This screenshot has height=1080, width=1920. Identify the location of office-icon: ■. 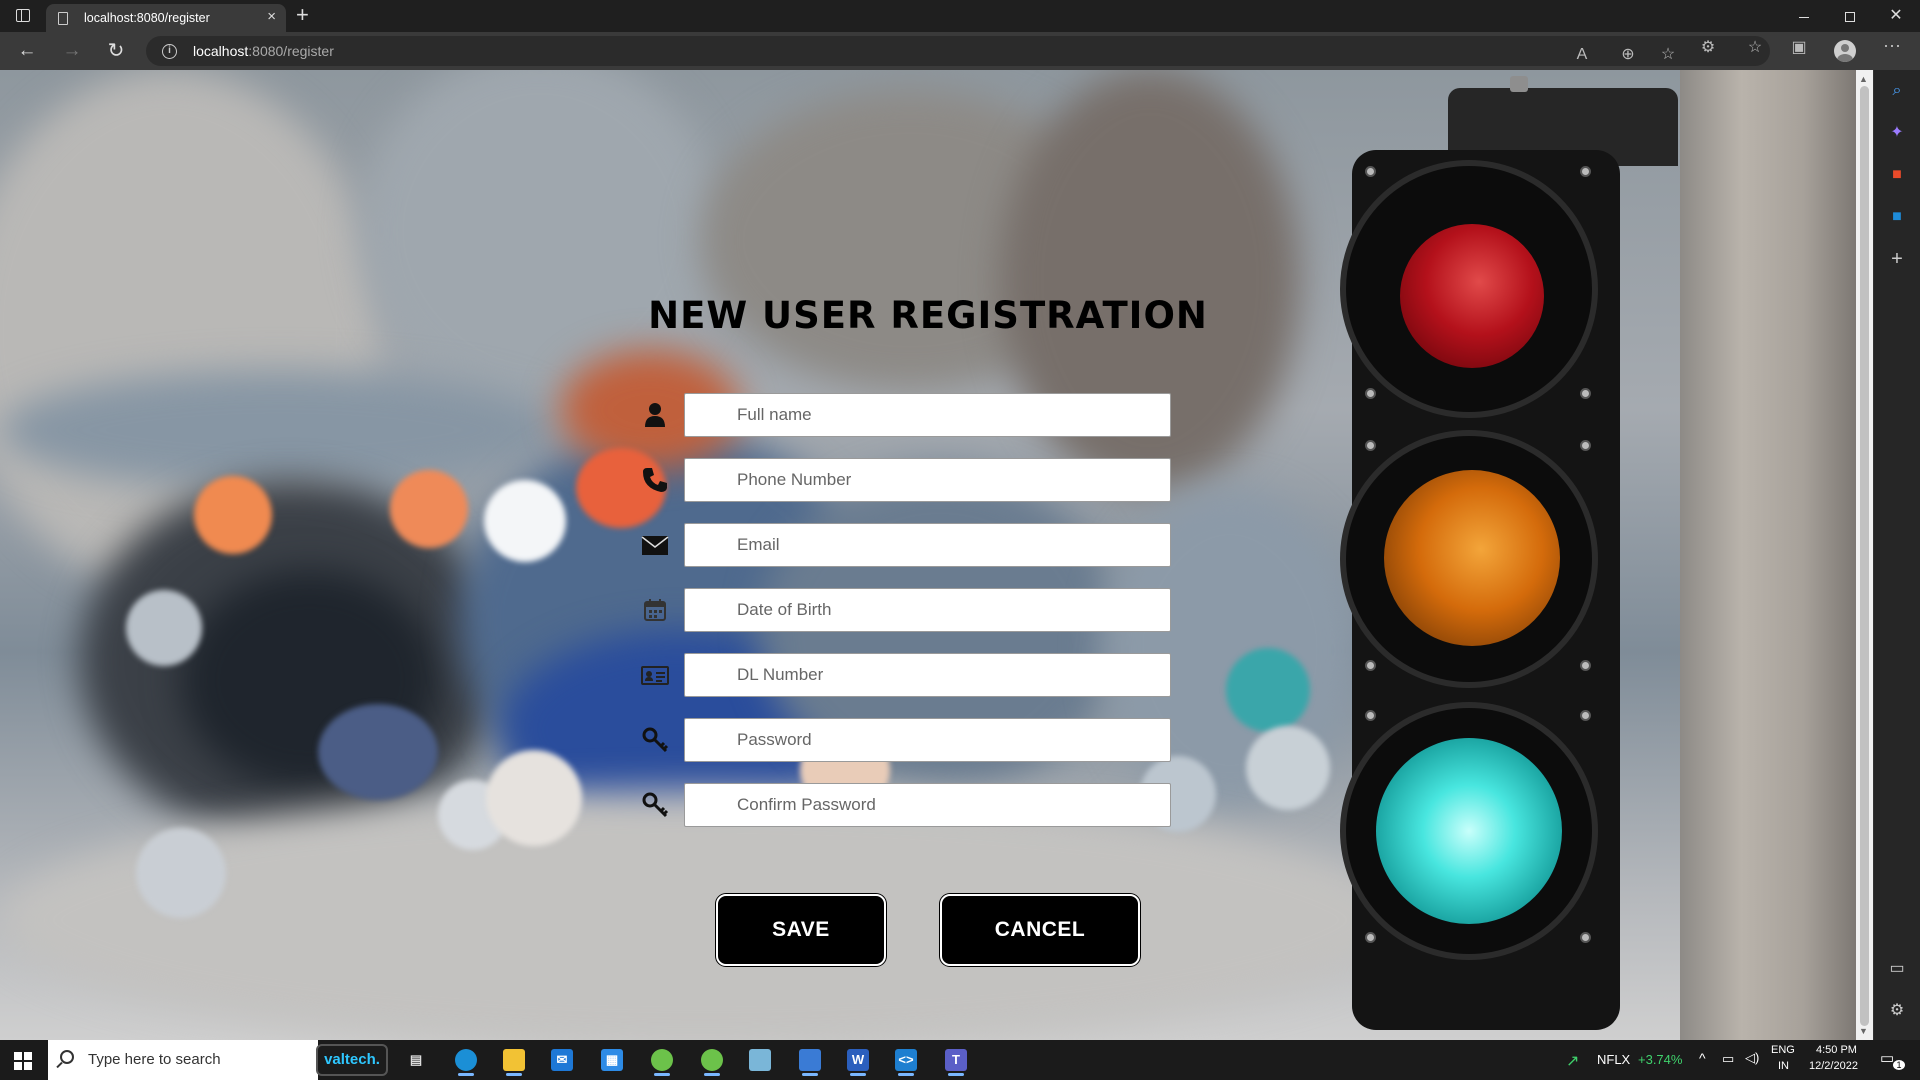
(1897, 175).